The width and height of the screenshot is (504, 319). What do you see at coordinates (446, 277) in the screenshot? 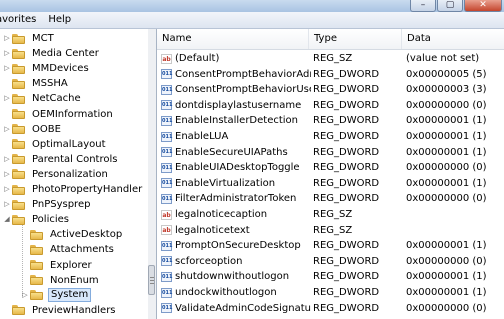
I see `value-data: 0x00000001 (1)` at bounding box center [446, 277].